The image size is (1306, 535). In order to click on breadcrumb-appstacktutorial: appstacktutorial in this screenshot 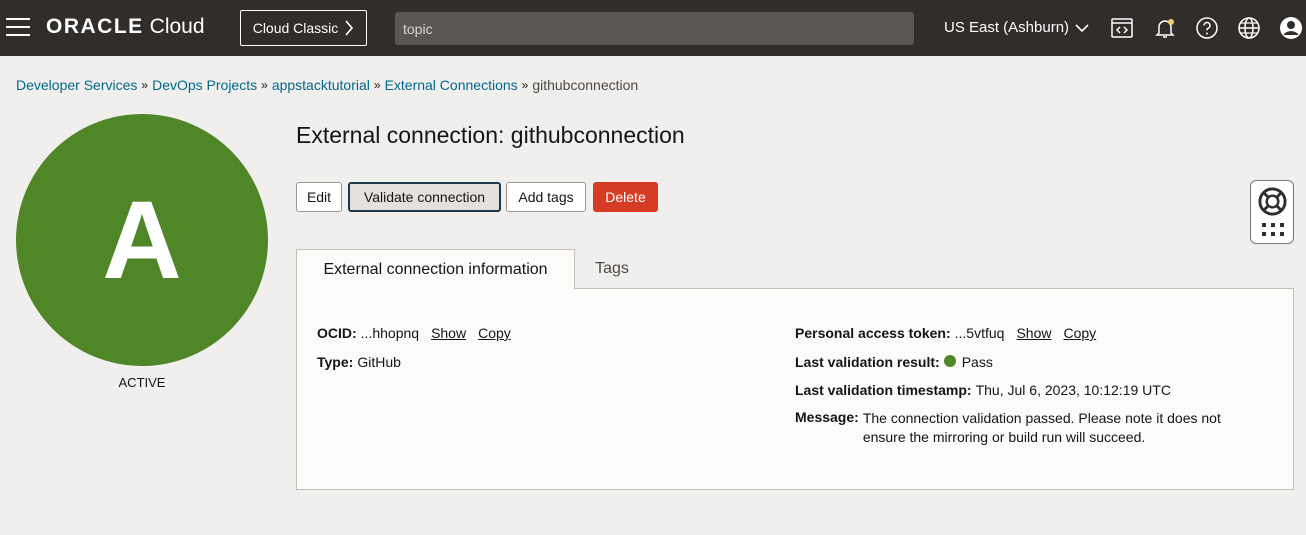, I will do `click(321, 85)`.